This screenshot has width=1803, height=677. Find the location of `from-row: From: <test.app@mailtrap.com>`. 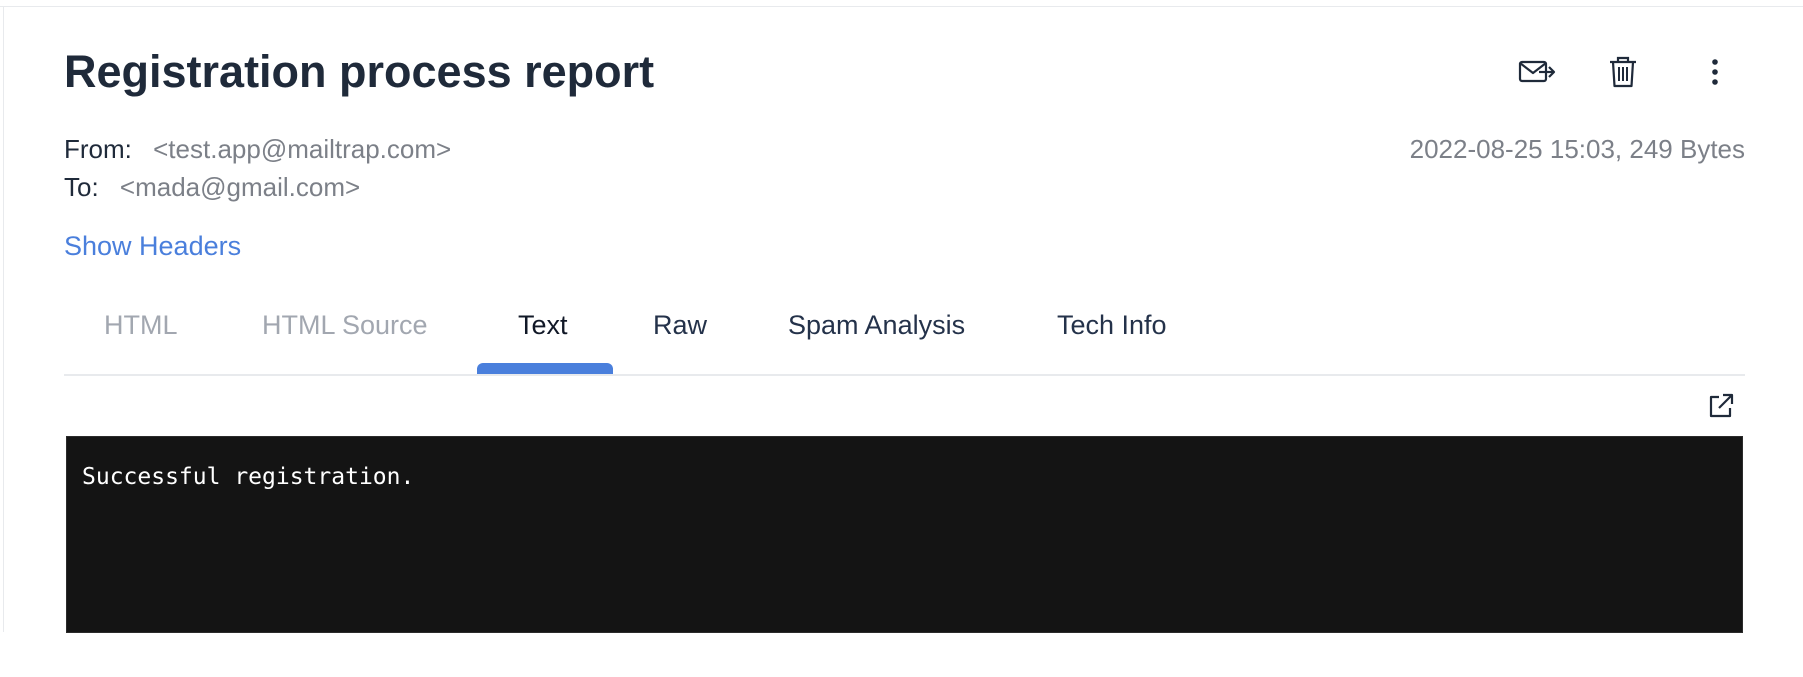

from-row: From: <test.app@mailtrap.com> is located at coordinates (257, 149).